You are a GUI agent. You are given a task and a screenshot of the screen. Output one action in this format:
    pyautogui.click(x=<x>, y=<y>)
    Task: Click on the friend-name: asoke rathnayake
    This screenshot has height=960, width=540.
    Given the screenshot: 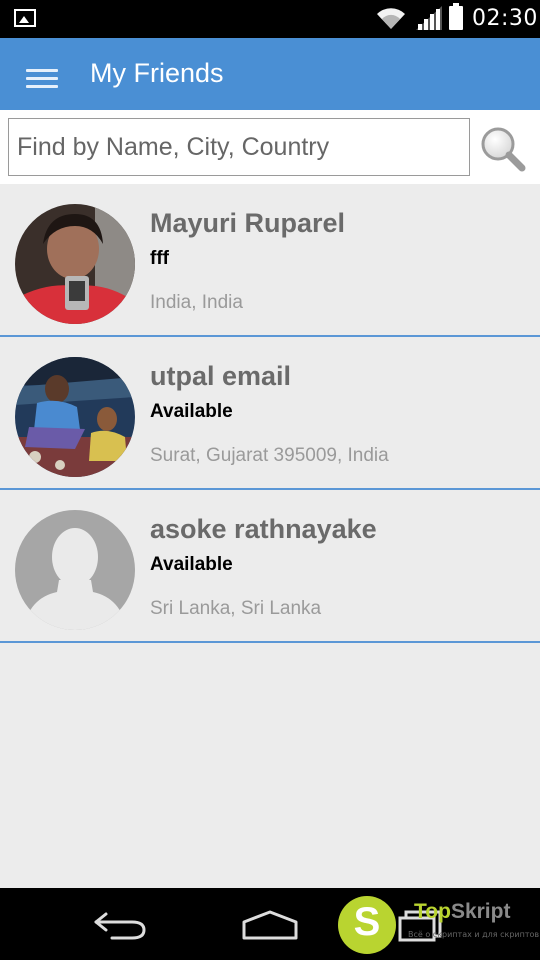 What is the action you would take?
    pyautogui.click(x=263, y=529)
    